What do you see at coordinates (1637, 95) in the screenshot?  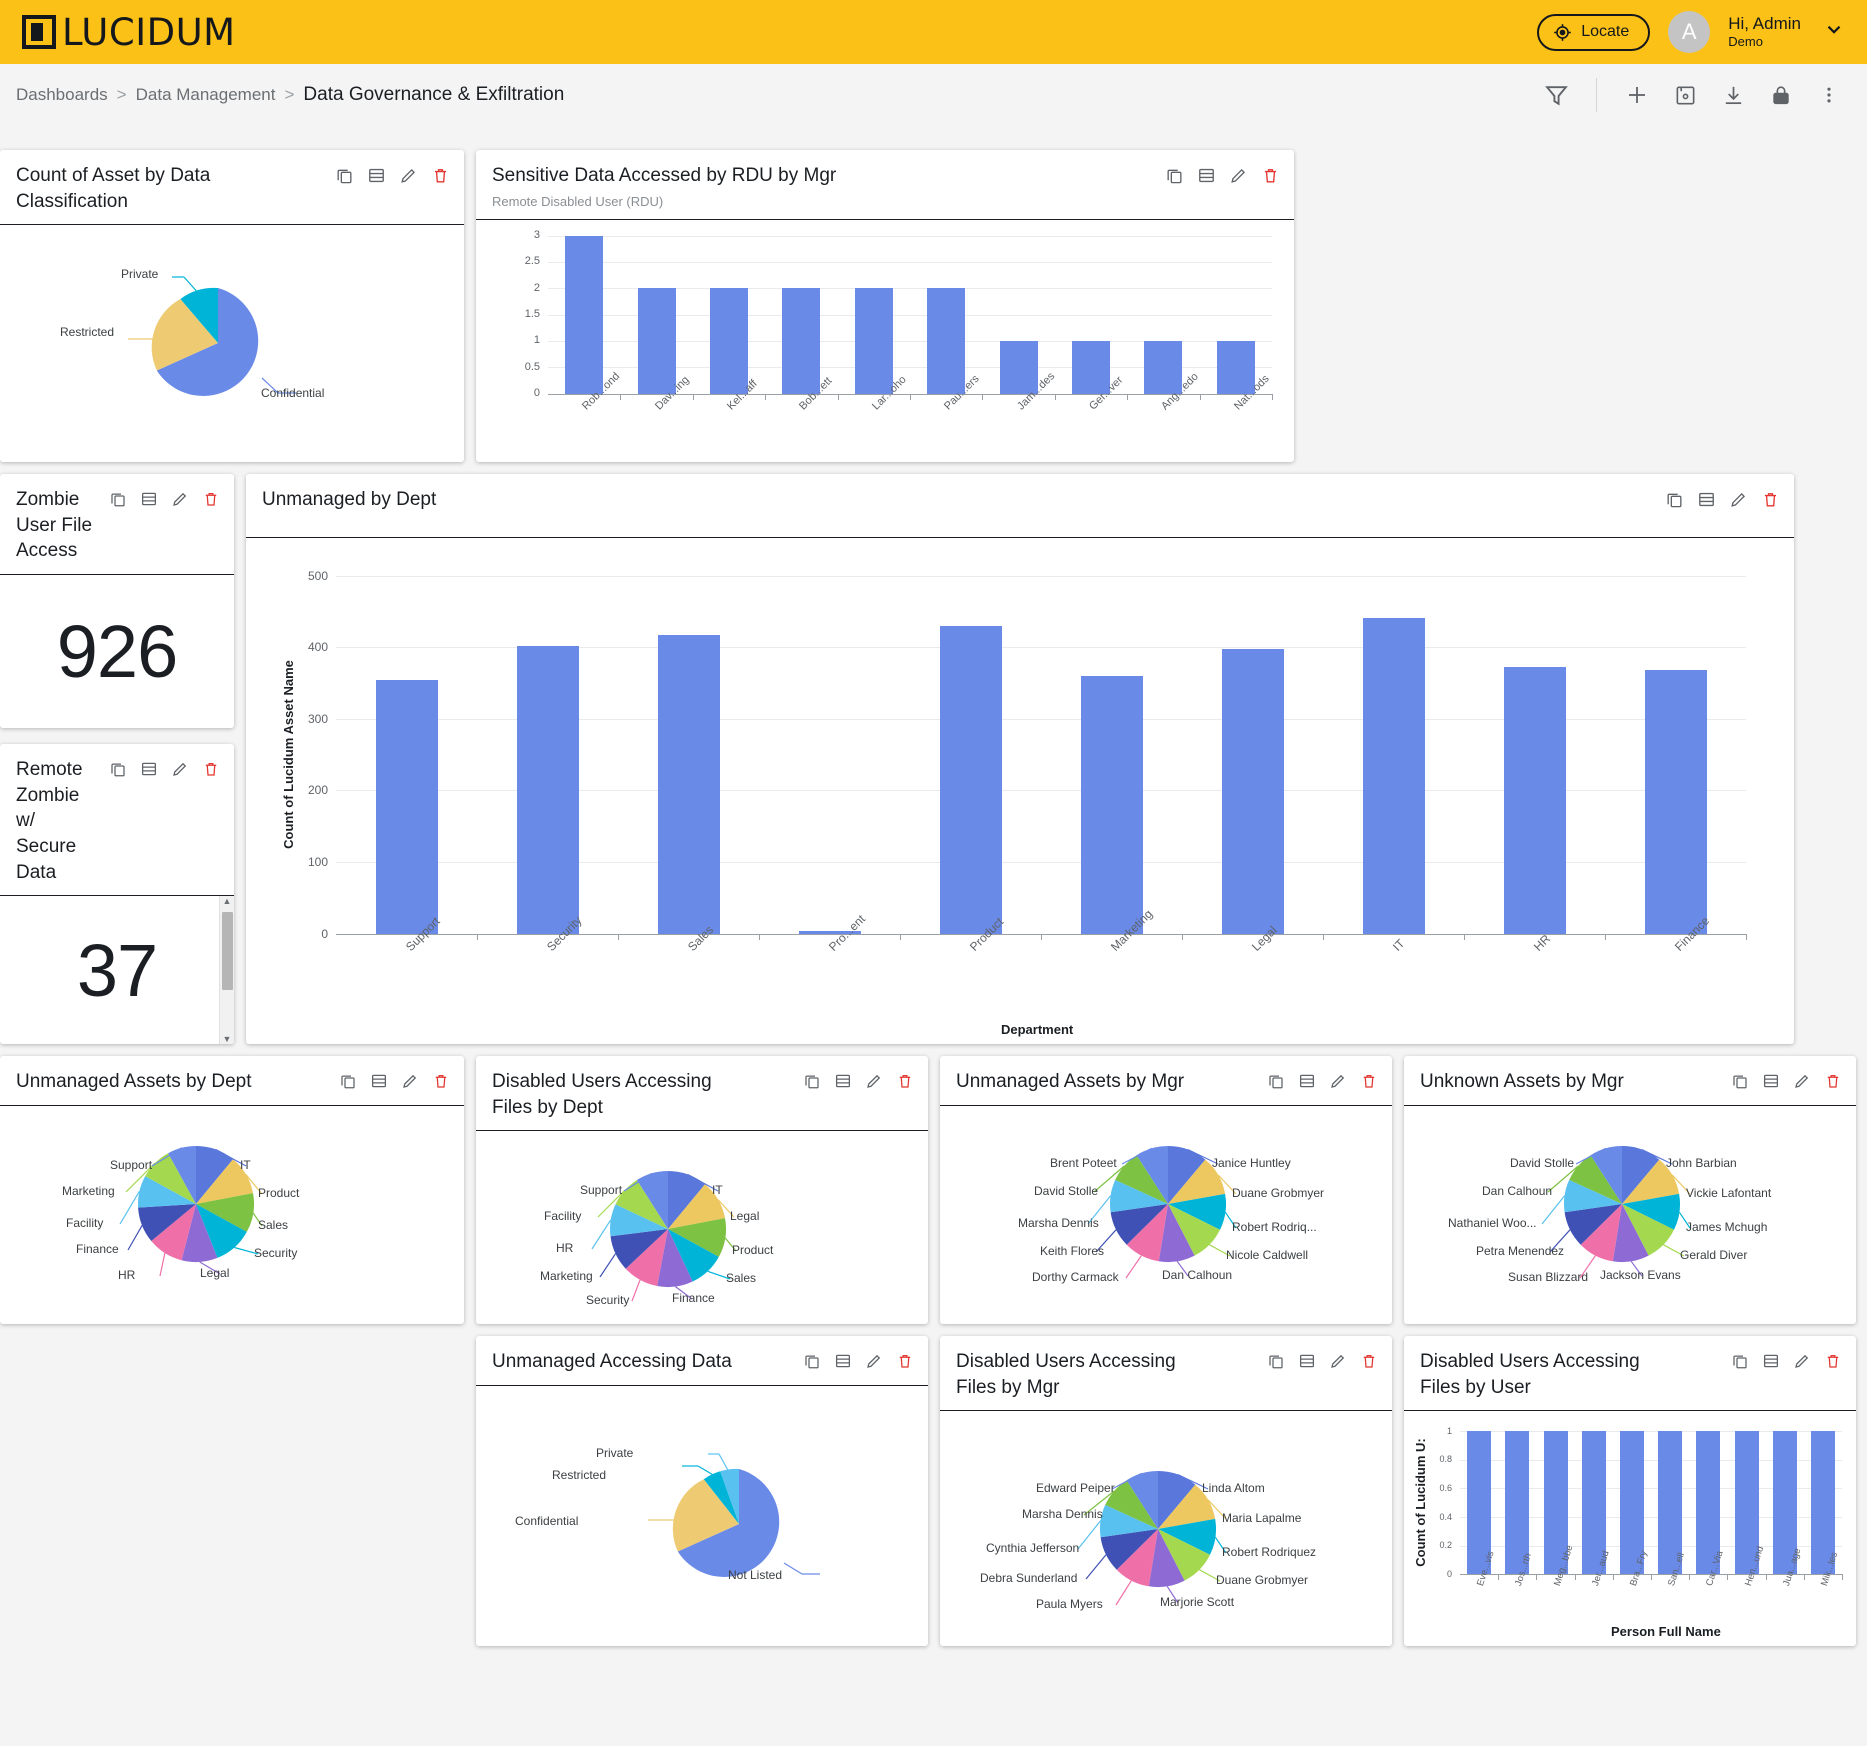 I see `plus-icon` at bounding box center [1637, 95].